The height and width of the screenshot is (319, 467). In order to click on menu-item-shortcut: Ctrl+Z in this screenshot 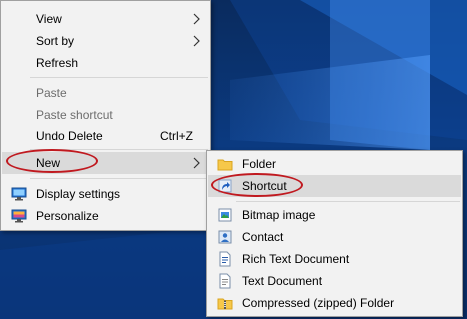, I will do `click(176, 136)`.